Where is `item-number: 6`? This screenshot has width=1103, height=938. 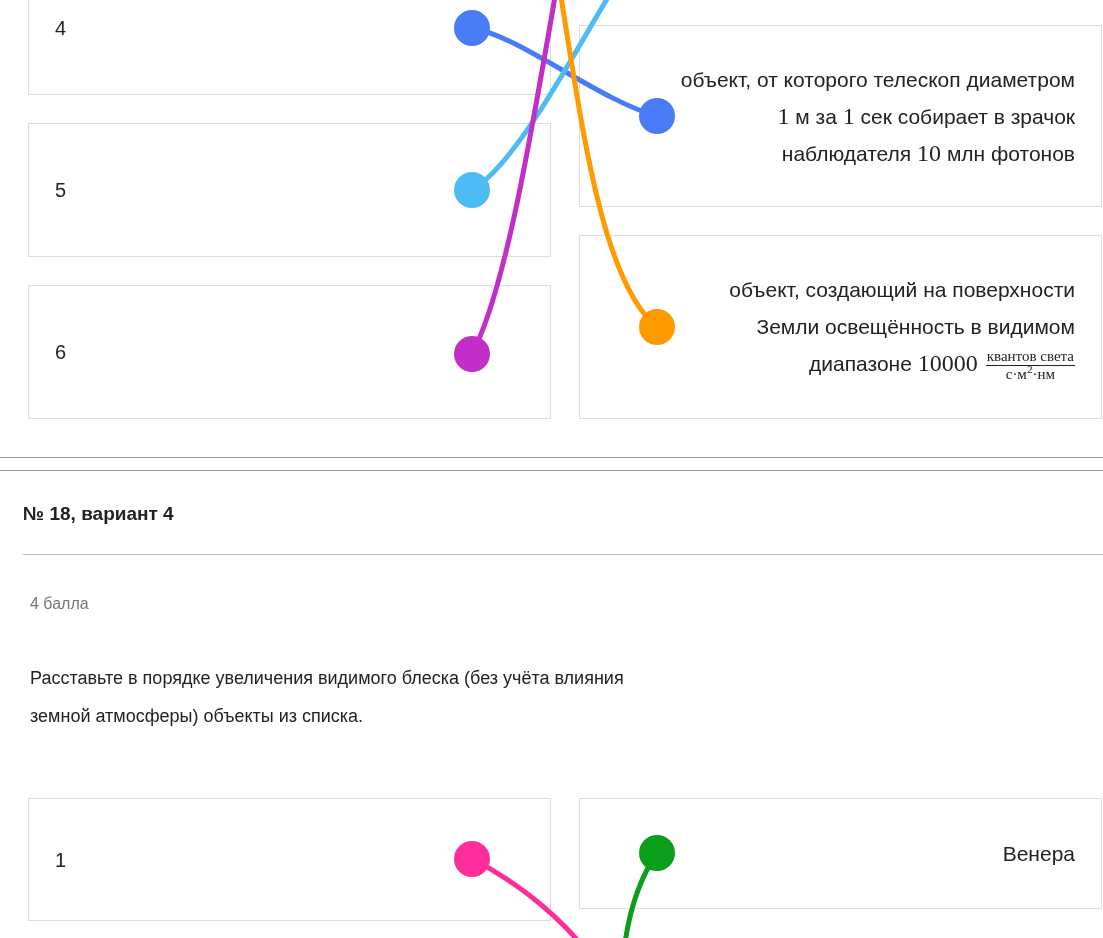 item-number: 6 is located at coordinates (61, 352).